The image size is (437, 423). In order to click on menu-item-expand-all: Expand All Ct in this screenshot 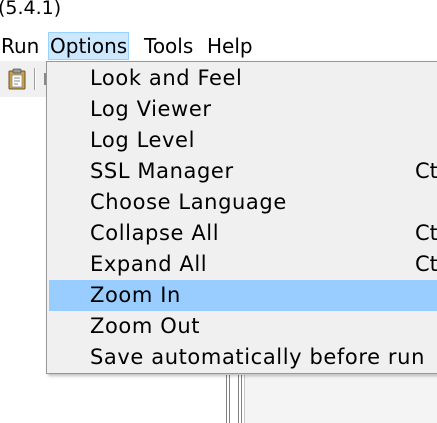, I will do `click(243, 264)`.